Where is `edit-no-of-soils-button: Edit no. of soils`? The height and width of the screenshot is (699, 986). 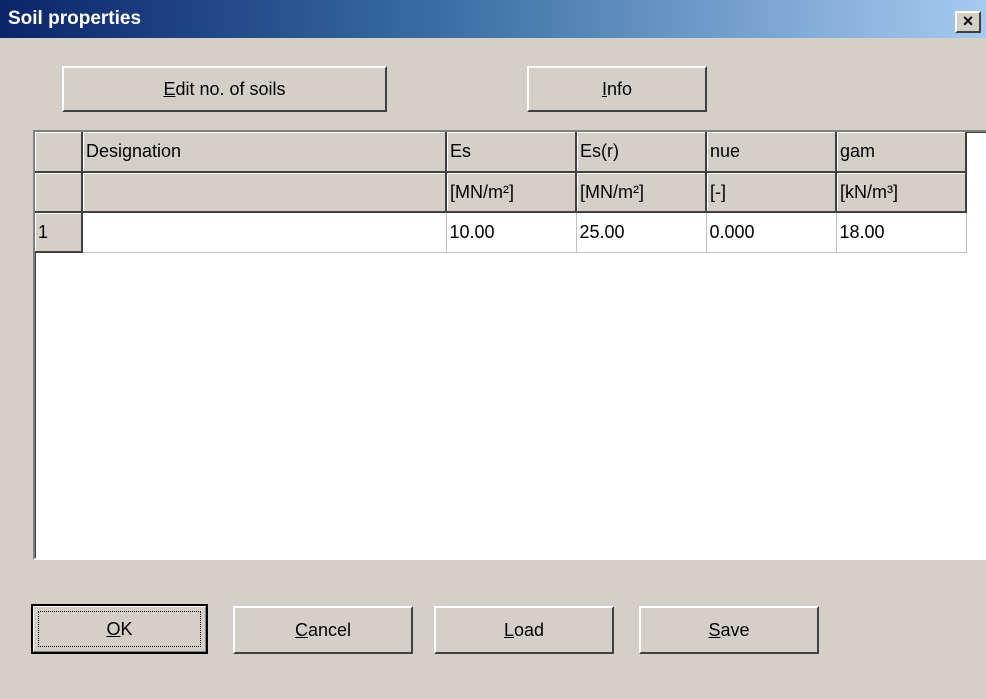
edit-no-of-soils-button: Edit no. of soils is located at coordinates (224, 89).